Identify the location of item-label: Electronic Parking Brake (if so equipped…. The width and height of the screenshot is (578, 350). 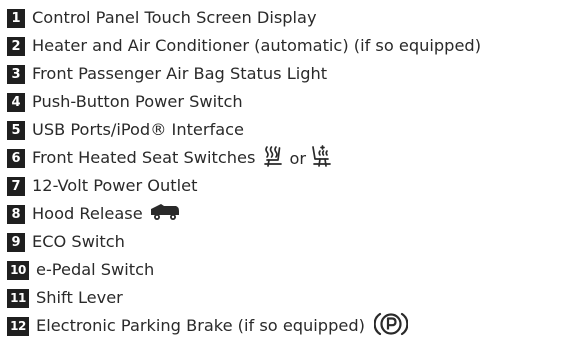
(200, 325).